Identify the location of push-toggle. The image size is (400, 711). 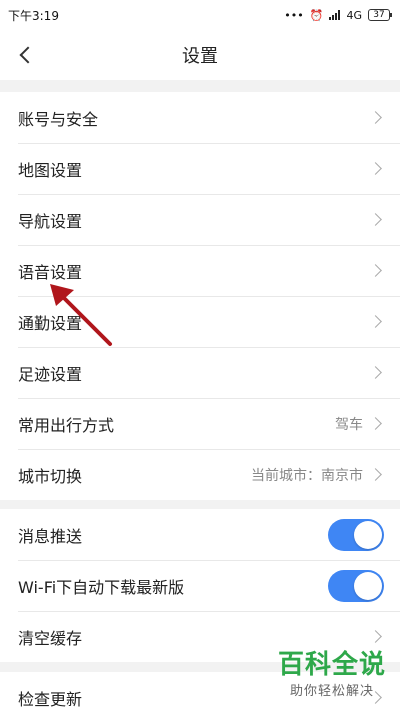
(356, 534).